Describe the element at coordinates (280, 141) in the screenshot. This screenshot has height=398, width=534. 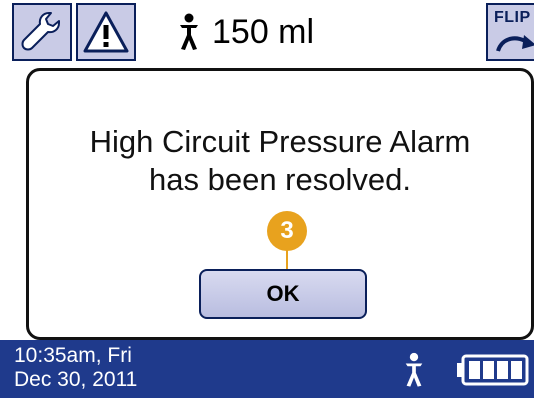
I see `message-line-1: High Circuit Pressure Alarm` at that location.